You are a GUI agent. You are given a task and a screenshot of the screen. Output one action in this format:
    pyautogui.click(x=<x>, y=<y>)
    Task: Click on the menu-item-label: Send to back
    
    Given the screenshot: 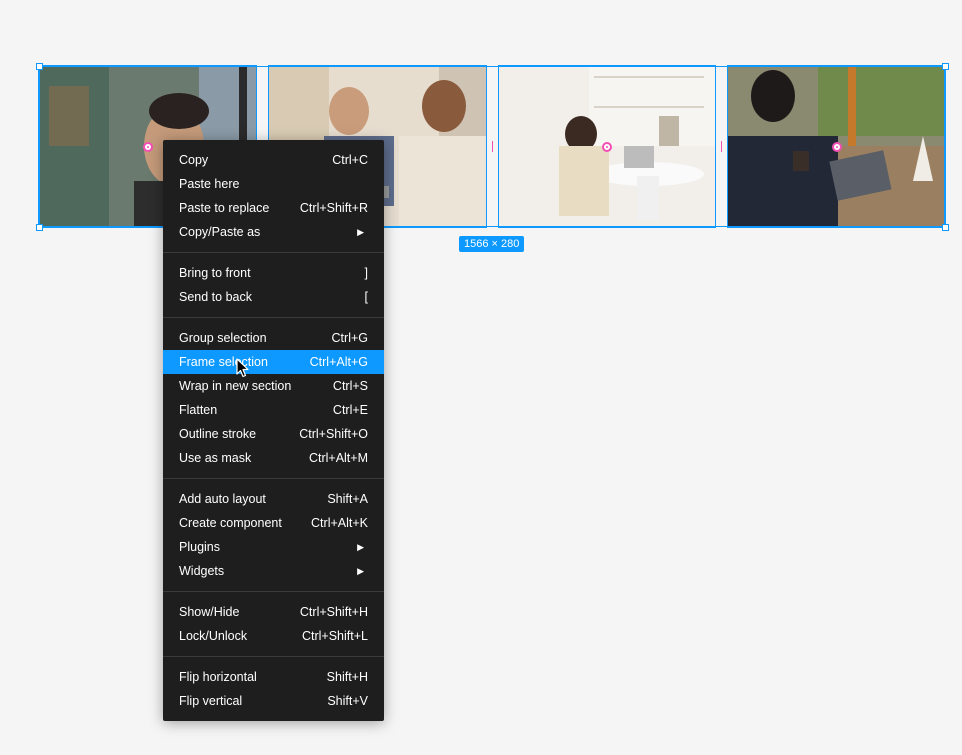 What is the action you would take?
    pyautogui.click(x=215, y=297)
    